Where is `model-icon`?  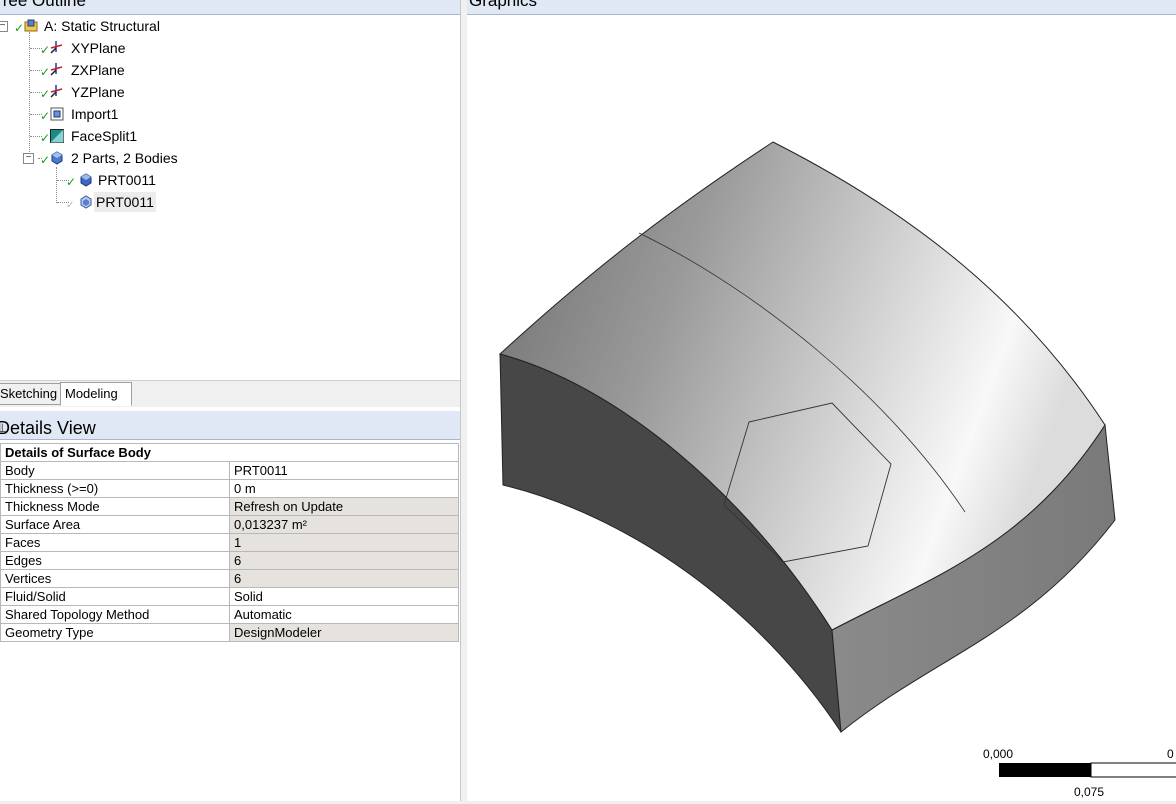 model-icon is located at coordinates (31, 25).